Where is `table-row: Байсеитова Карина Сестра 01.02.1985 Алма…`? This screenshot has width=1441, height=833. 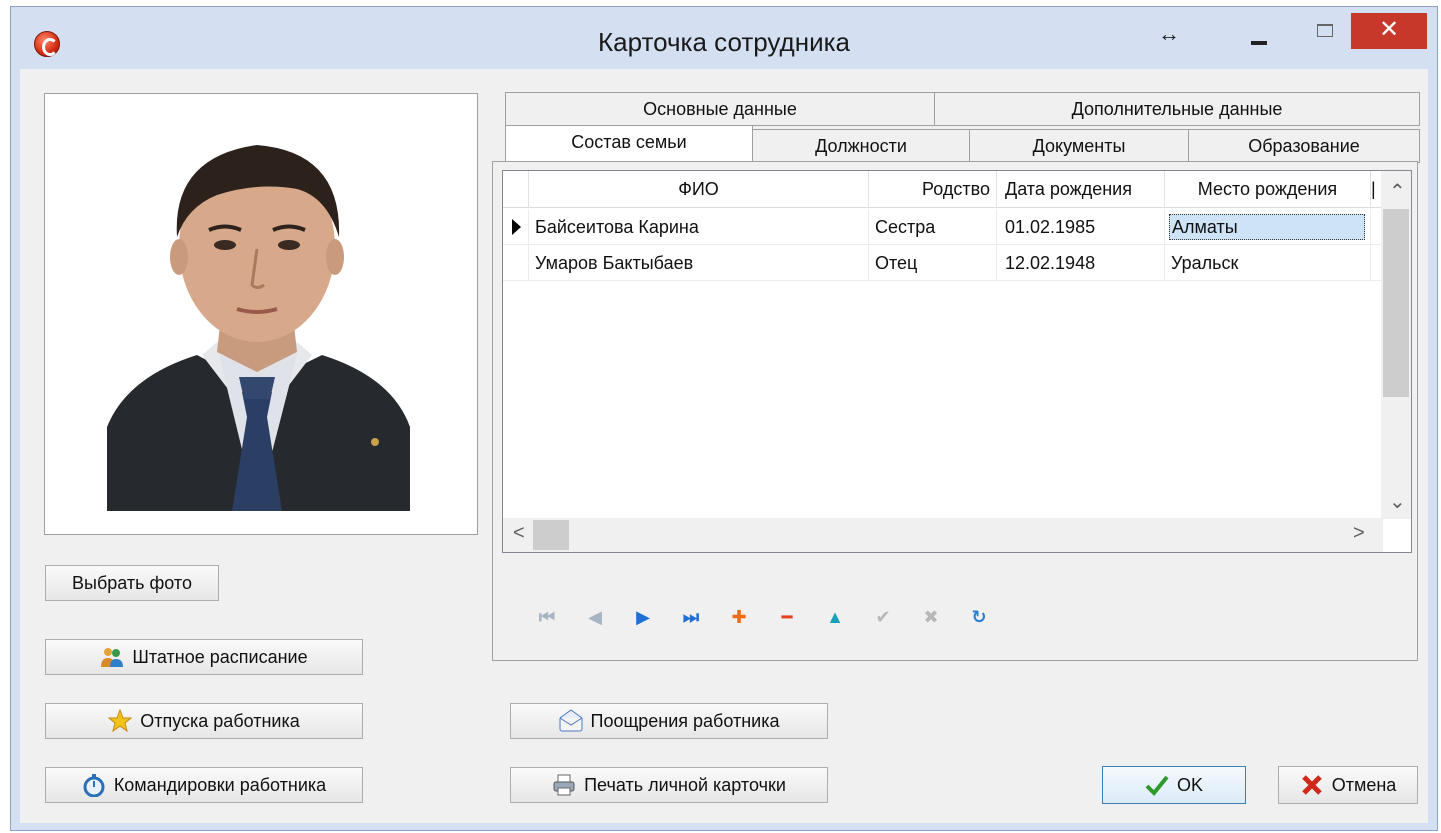
table-row: Байсеитова Карина Сестра 01.02.1985 Алма… is located at coordinates (943, 227).